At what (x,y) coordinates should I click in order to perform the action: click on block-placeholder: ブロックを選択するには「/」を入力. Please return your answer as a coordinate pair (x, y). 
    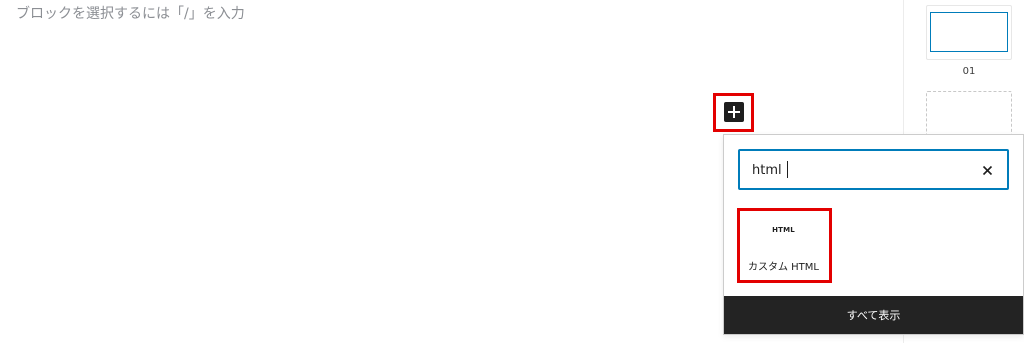
    Looking at the image, I should click on (130, 13).